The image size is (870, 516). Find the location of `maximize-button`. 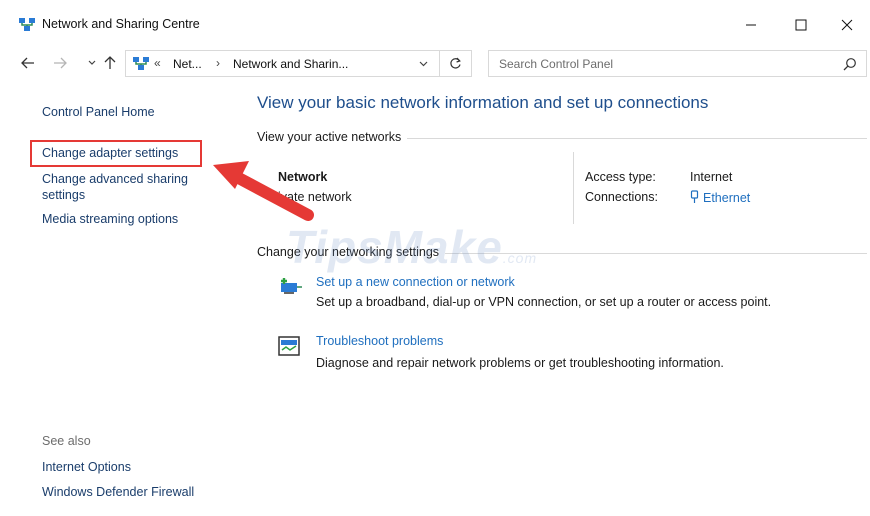

maximize-button is located at coordinates (801, 25).